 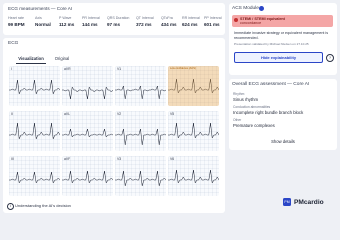 I want to click on lead-aVR: aVR, so click(x=87, y=86).